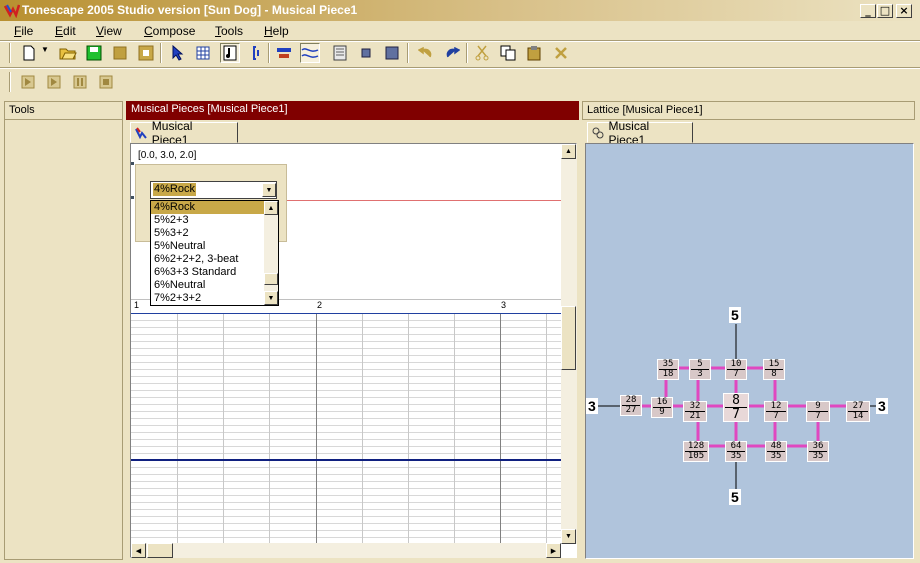  What do you see at coordinates (63, 340) in the screenshot?
I see `tools-panel-body` at bounding box center [63, 340].